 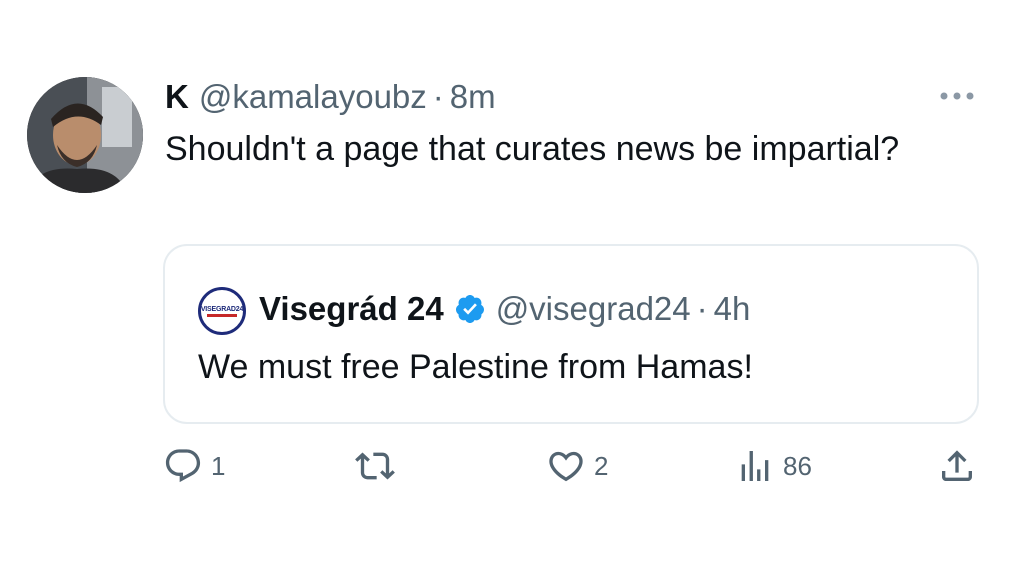 What do you see at coordinates (797, 465) in the screenshot?
I see `views-count: 86` at bounding box center [797, 465].